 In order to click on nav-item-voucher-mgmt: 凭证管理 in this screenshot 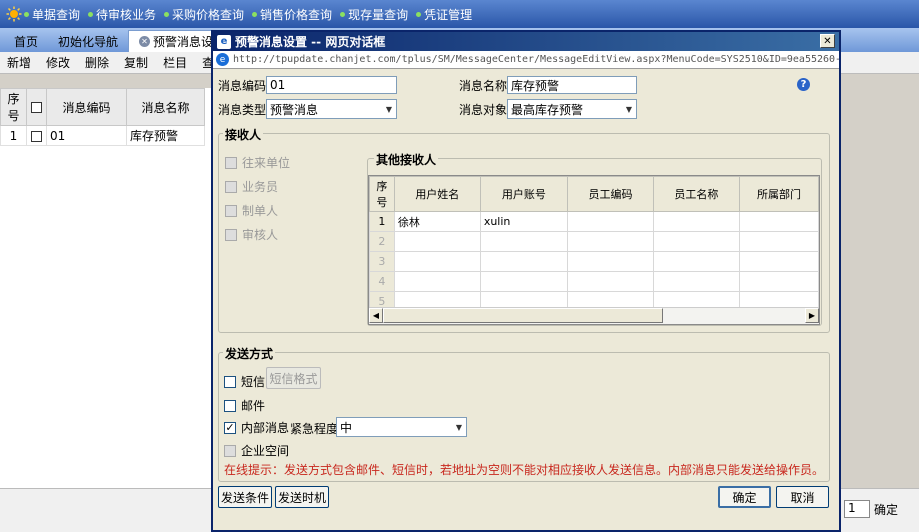, I will do `click(444, 14)`.